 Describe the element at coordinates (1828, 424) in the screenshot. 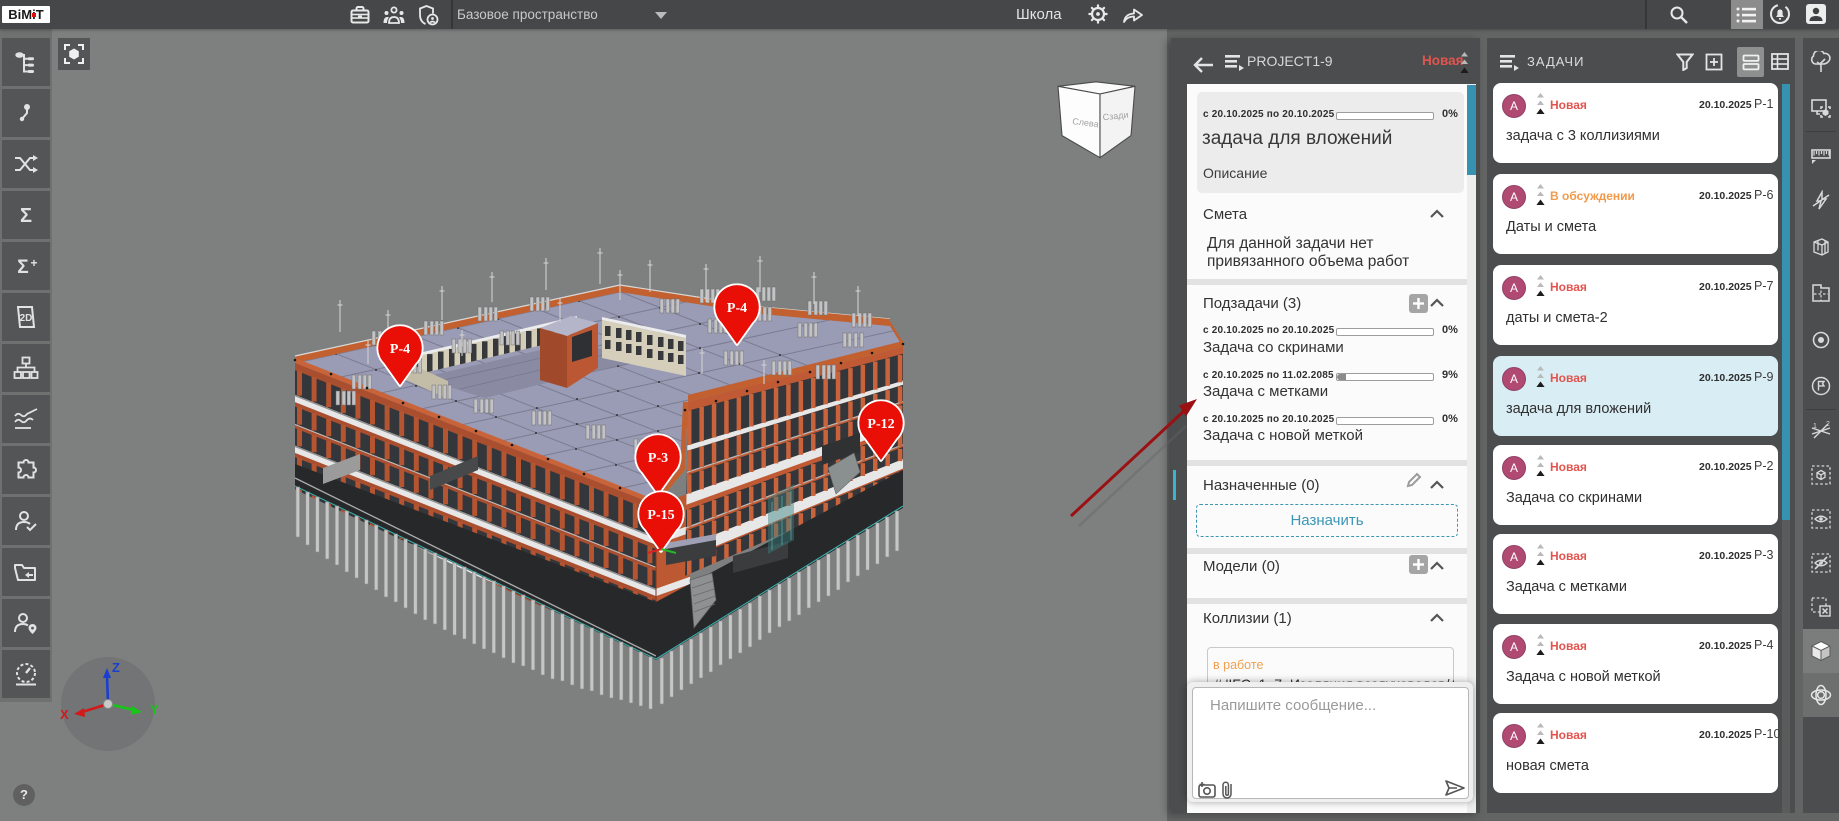

I see `svg-text: 2` at that location.